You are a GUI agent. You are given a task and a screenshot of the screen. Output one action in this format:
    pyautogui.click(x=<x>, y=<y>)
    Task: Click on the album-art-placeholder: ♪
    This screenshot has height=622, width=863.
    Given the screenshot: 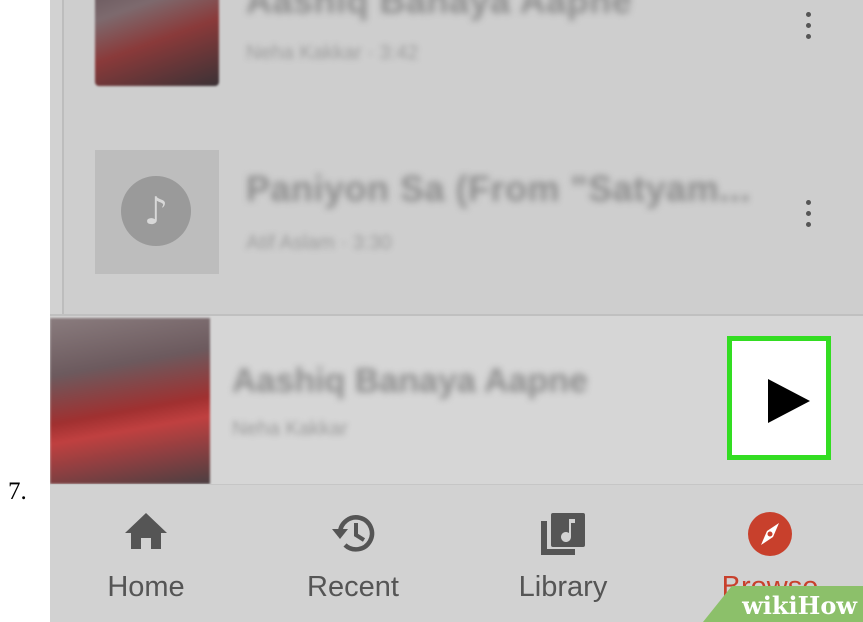 What is the action you would take?
    pyautogui.click(x=157, y=212)
    